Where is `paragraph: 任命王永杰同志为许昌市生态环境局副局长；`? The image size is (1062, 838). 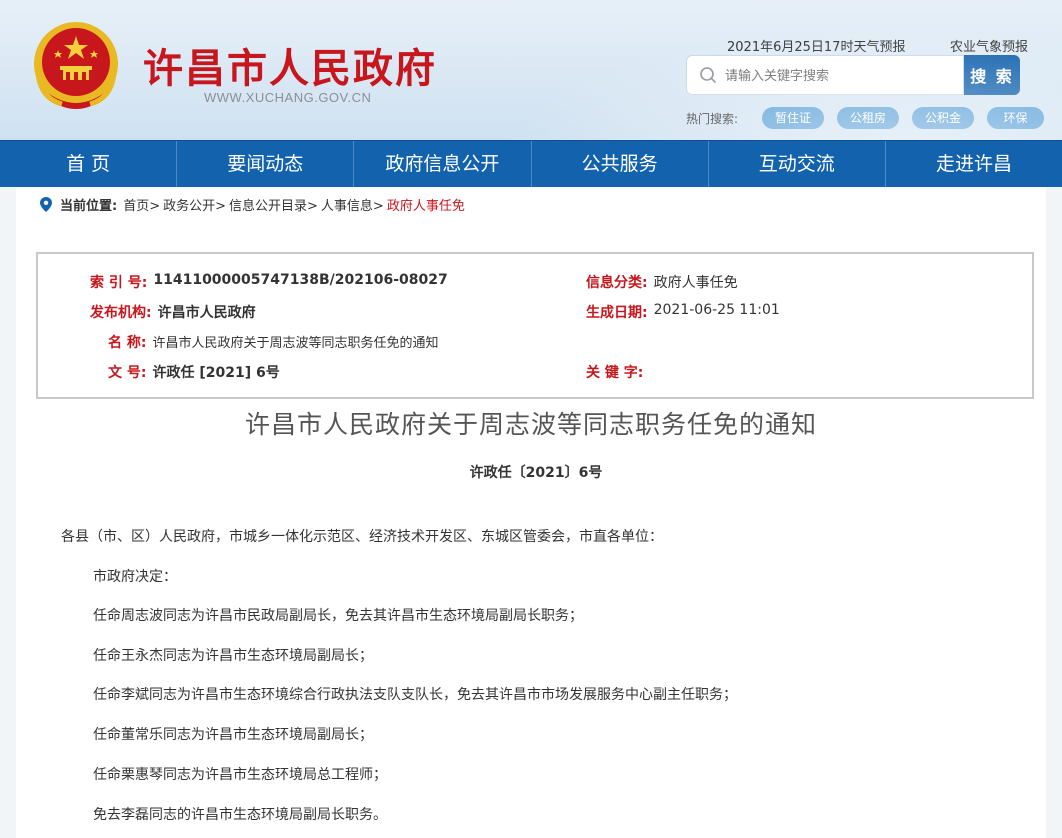
paragraph: 任命王永杰同志为许昌市生态环境局副局长； is located at coordinates (233, 656).